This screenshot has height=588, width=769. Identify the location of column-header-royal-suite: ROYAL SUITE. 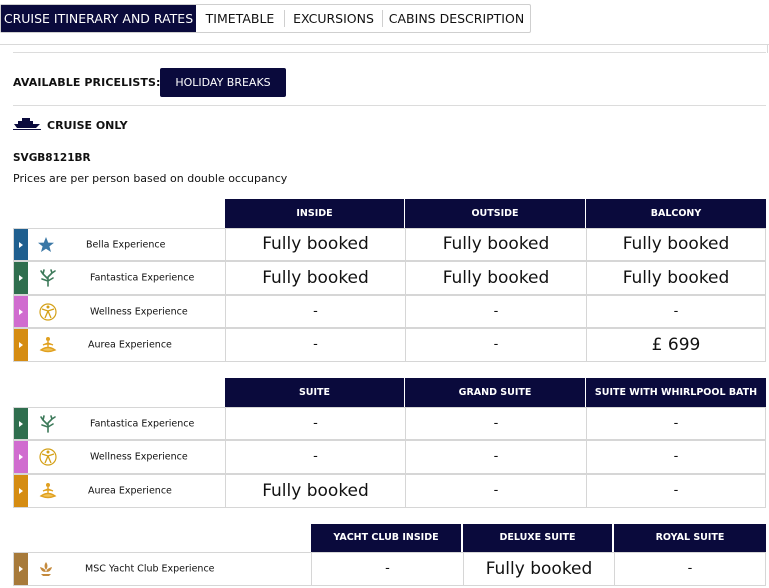
(690, 538).